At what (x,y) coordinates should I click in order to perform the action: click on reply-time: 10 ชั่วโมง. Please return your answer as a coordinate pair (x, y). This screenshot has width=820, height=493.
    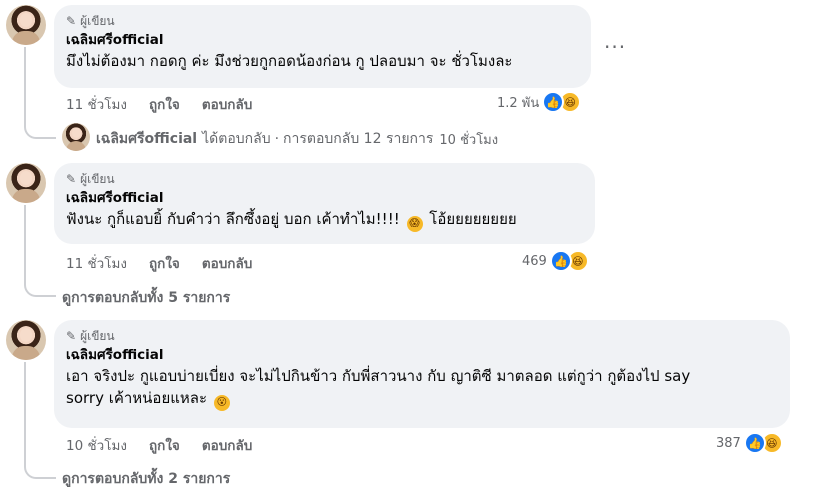
    Looking at the image, I should click on (469, 140).